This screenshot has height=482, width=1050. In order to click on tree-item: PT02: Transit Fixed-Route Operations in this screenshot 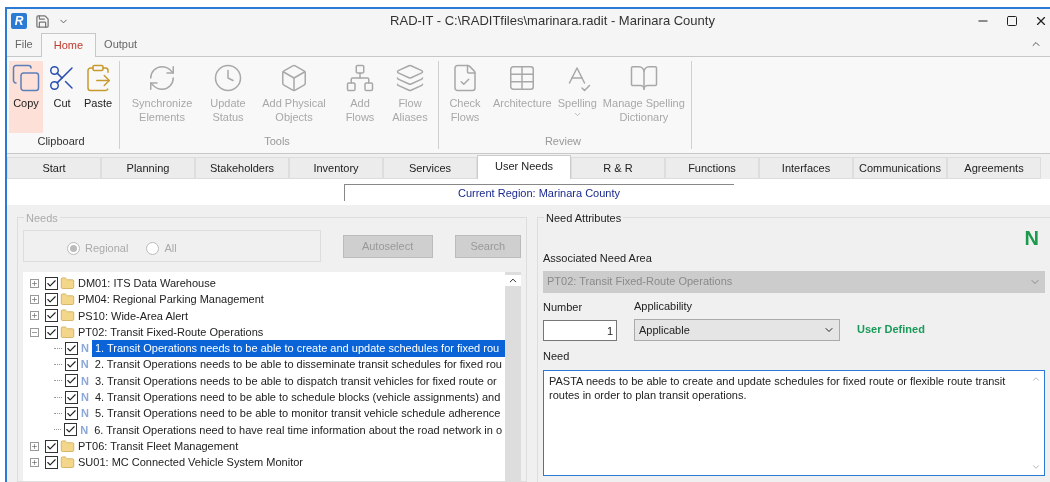, I will do `click(171, 332)`.